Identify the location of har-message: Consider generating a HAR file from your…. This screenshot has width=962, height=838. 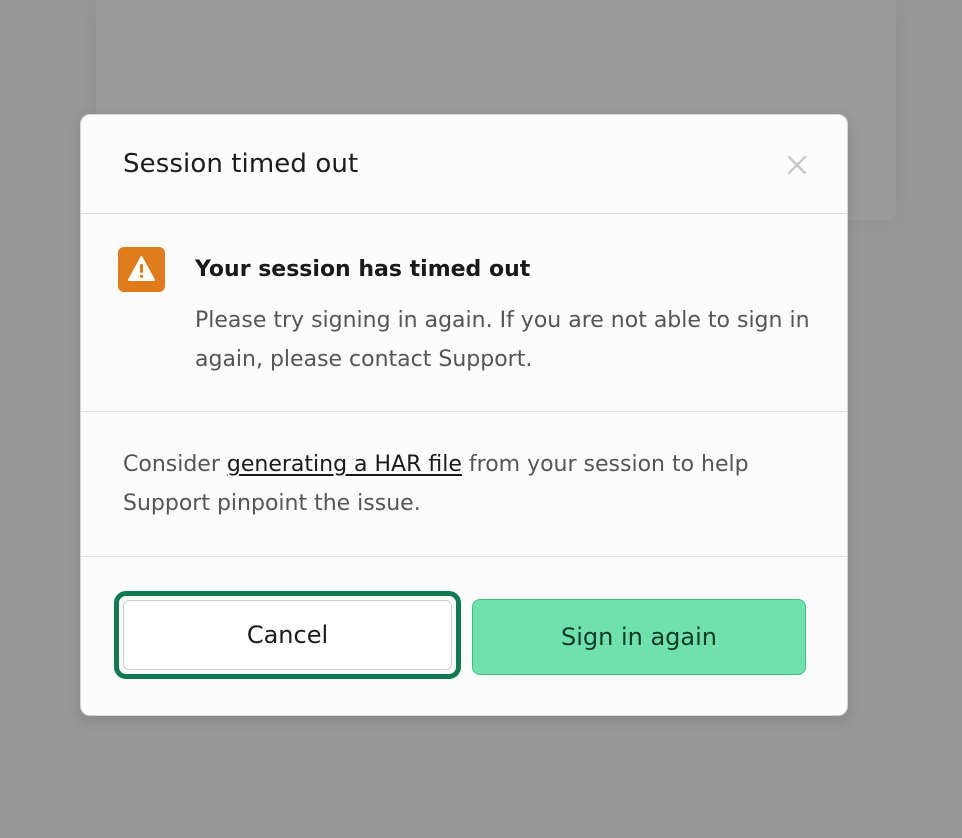
(463, 484).